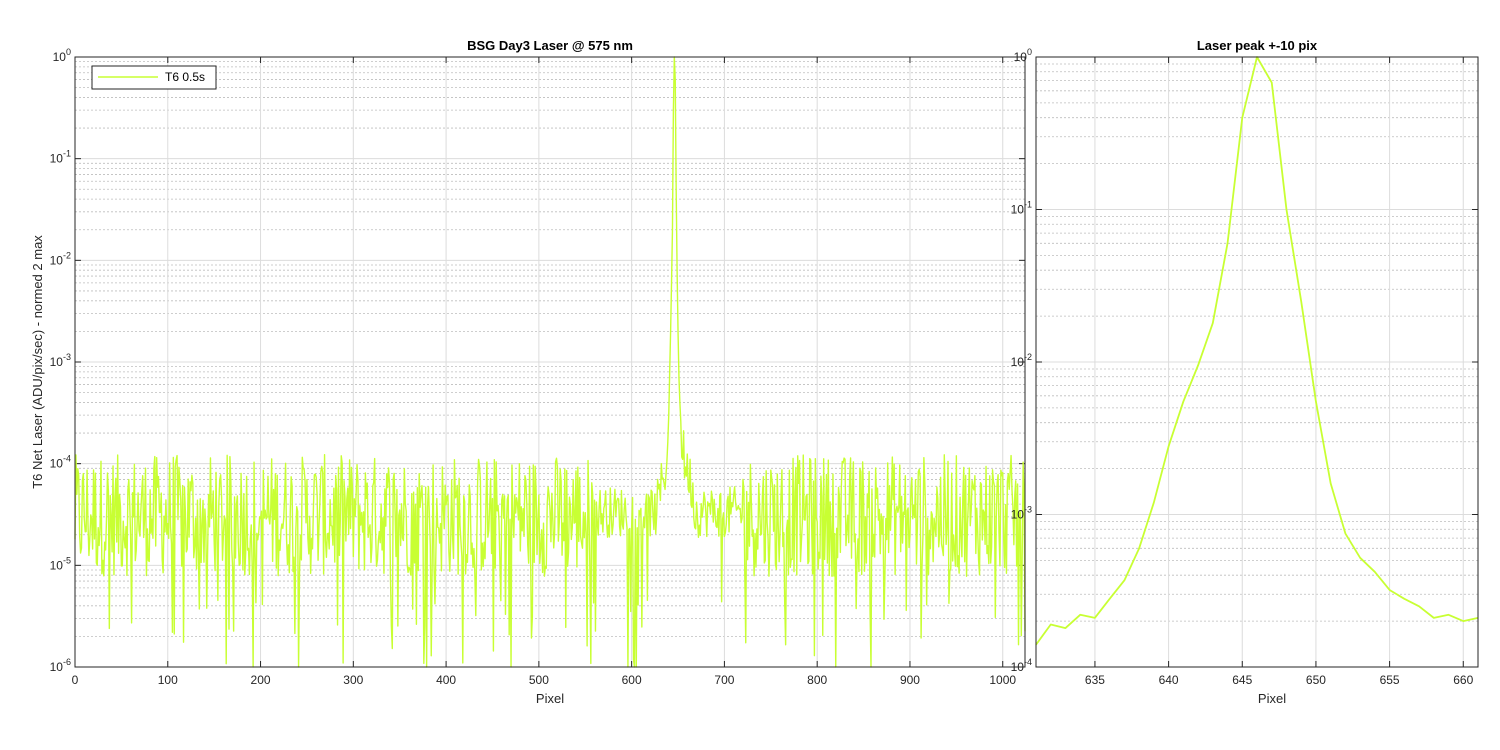 Image resolution: width=1500 pixels, height=750 pixels. I want to click on peak-x-axis-label: Pixel, so click(1272, 698).